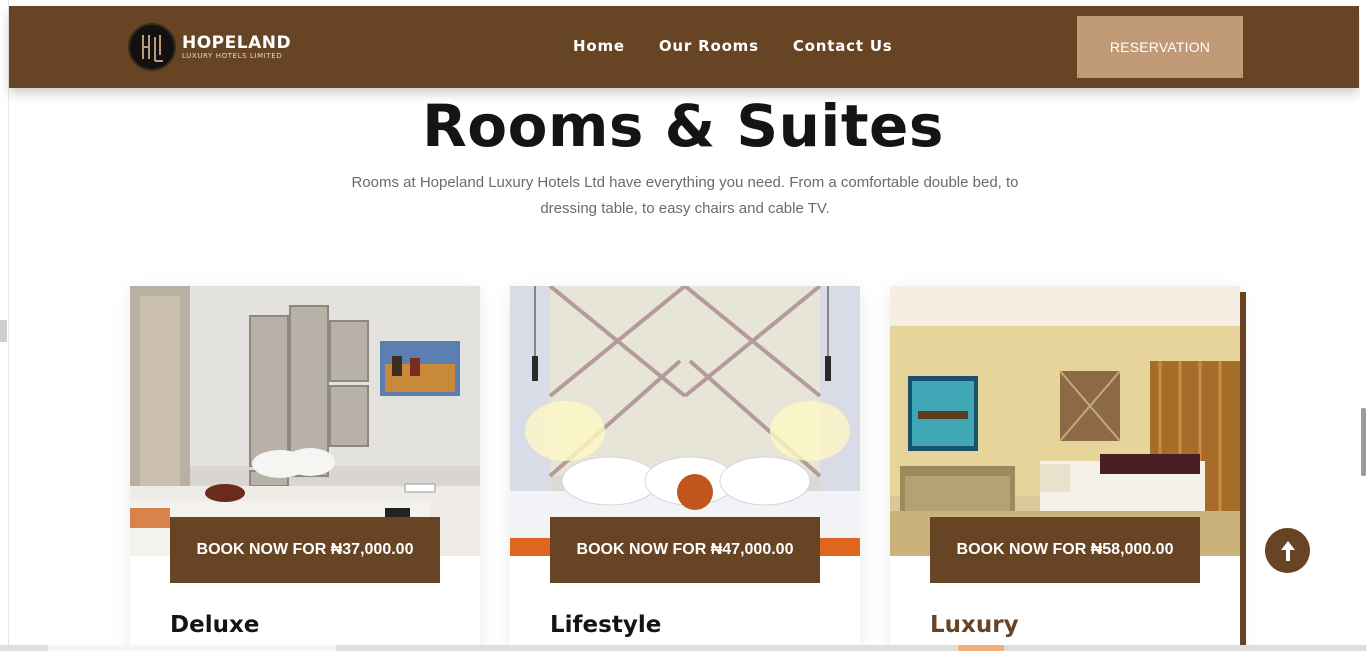 The width and height of the screenshot is (1366, 651). I want to click on room-card-lifestyle: BOOK NOW FOR ₦47,000.00 Lifestyle, so click(685, 468).